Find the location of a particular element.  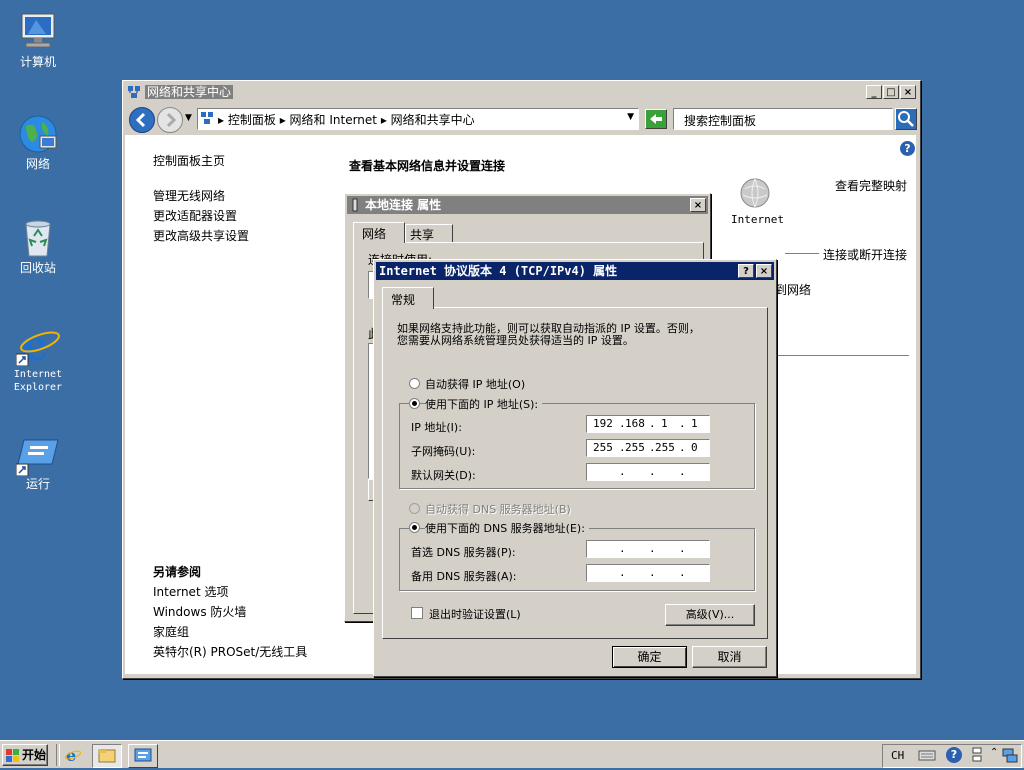

run-icon is located at coordinates (37, 454).